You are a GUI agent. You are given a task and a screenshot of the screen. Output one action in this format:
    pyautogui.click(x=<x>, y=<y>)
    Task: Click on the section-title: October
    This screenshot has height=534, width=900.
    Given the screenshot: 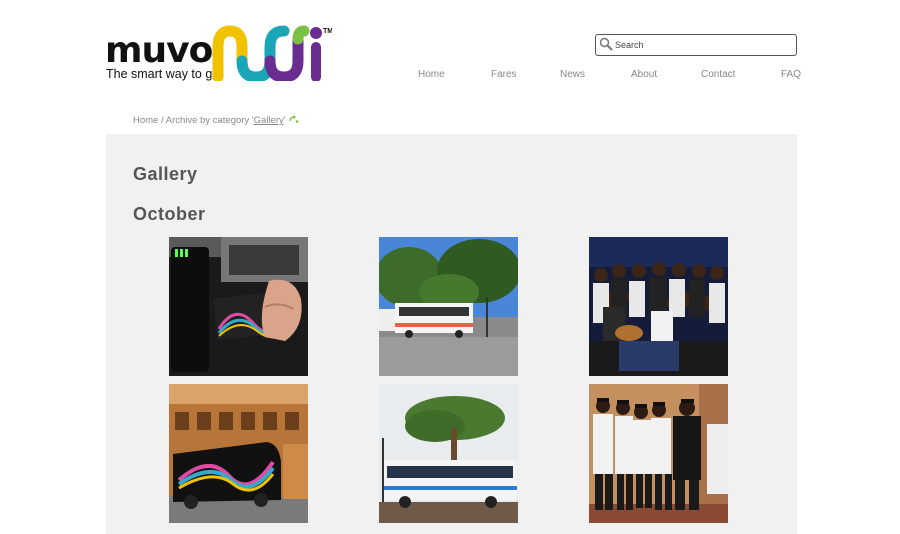 What is the action you would take?
    pyautogui.click(x=169, y=214)
    